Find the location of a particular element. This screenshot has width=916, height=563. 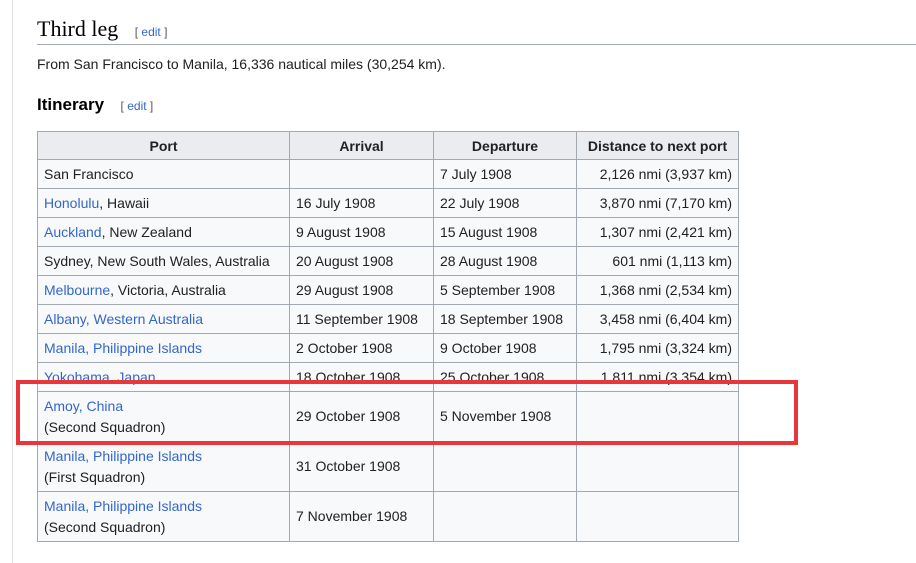

port-link: Melbourne is located at coordinates (77, 290).